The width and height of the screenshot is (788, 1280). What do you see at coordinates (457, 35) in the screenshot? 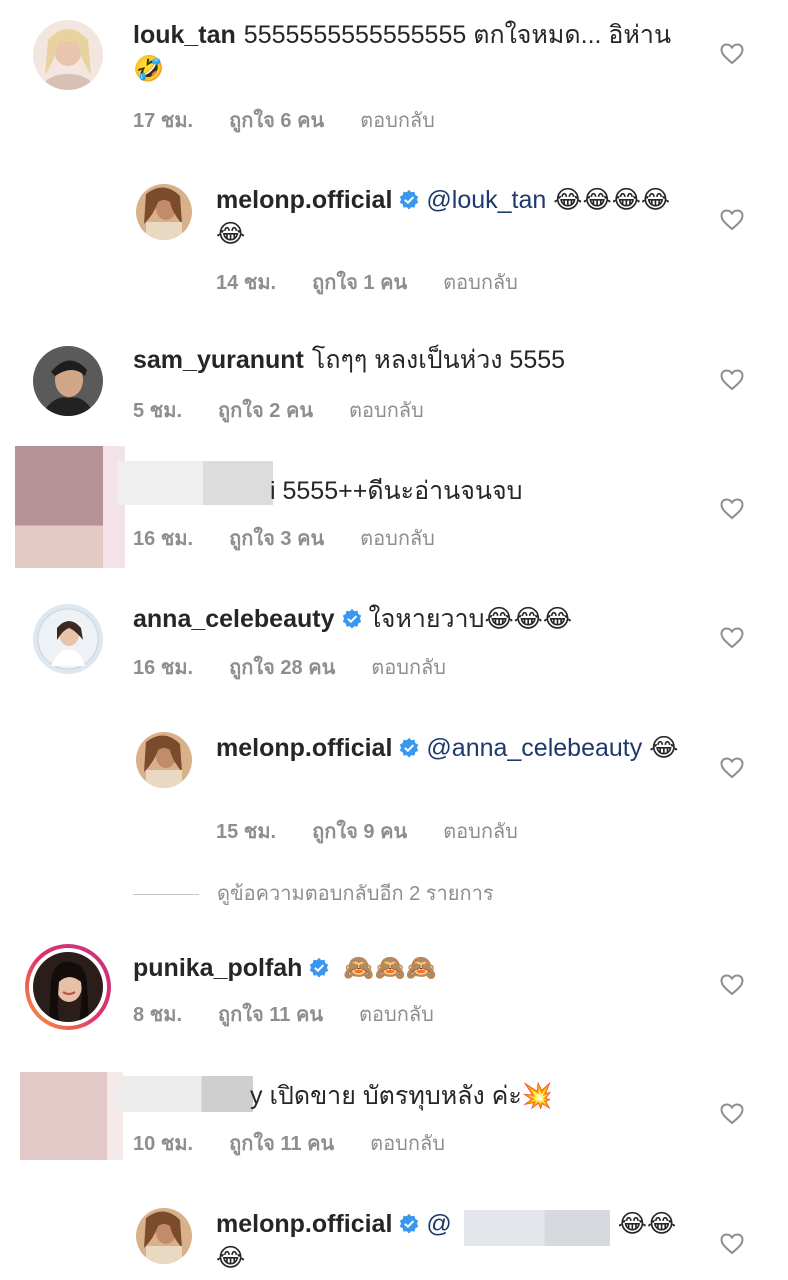
I see `comment-body: 5555555555555555 ตกใจหมด... อิห่าน` at bounding box center [457, 35].